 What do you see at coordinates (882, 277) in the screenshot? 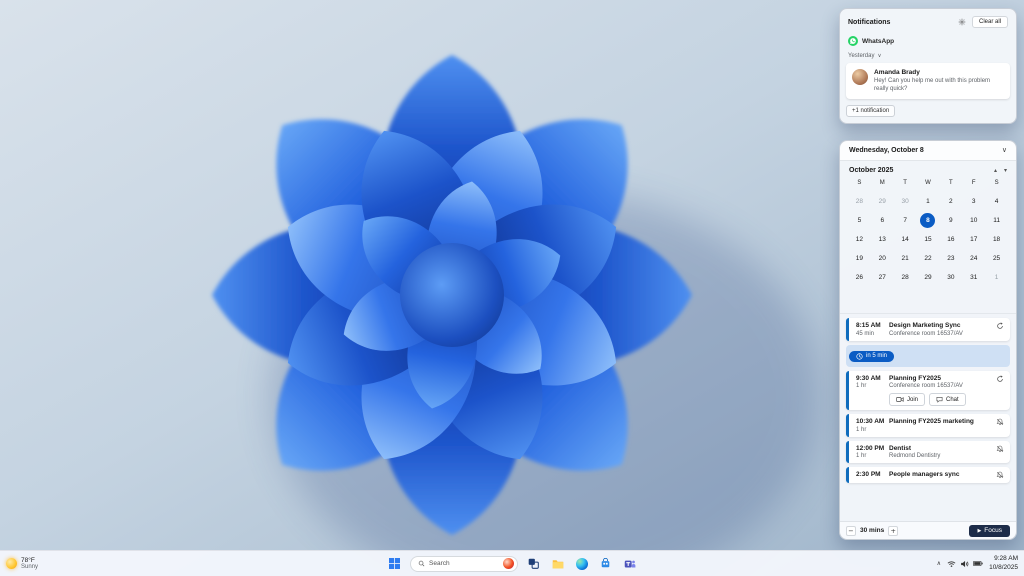
I see `calendar-day: 27` at bounding box center [882, 277].